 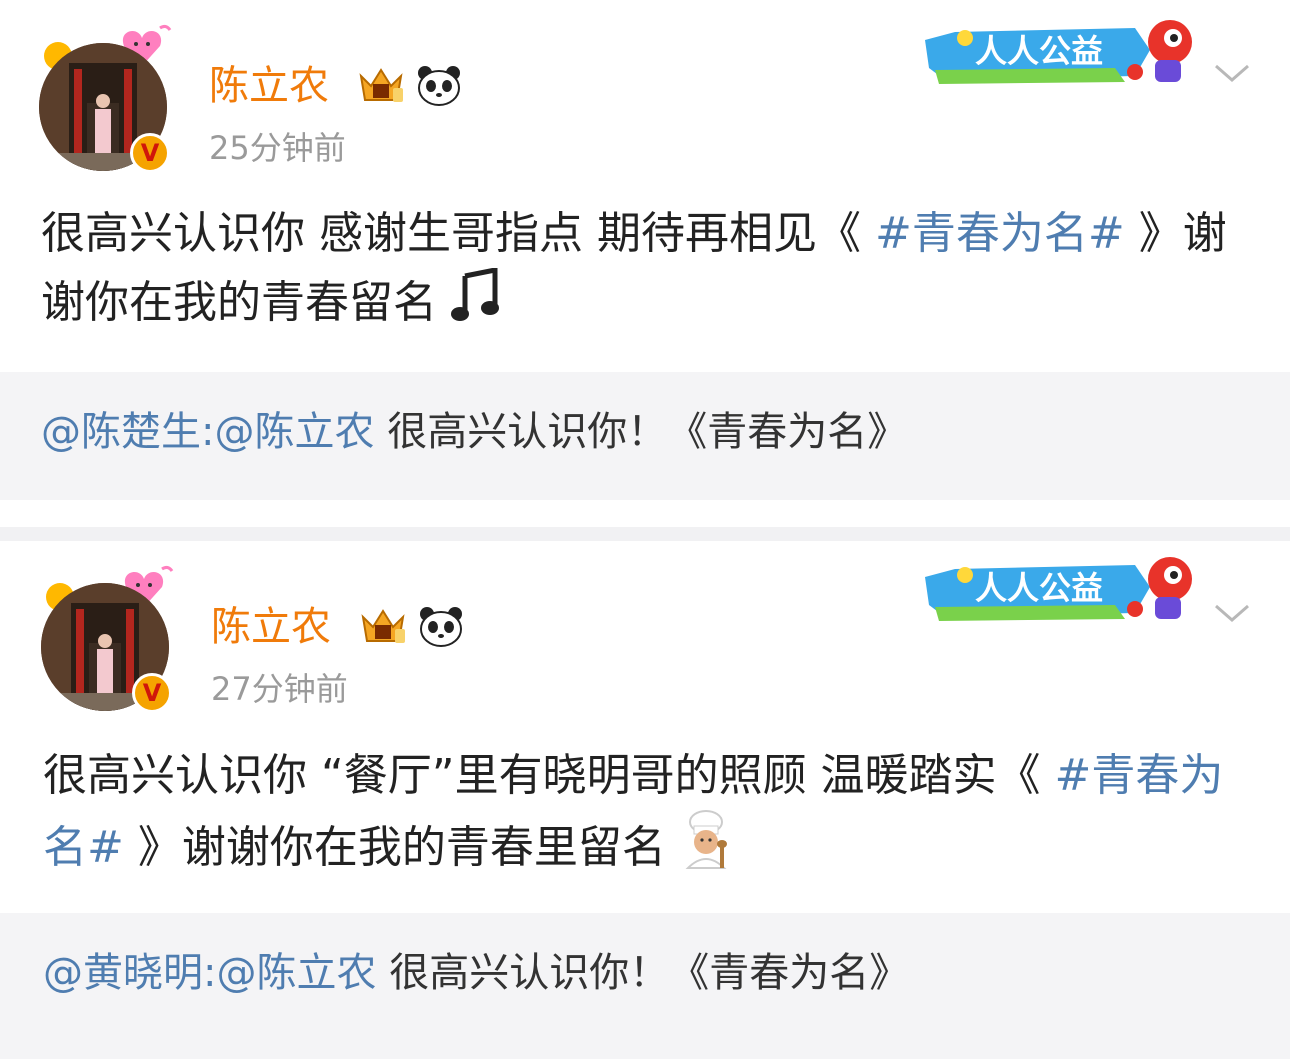 I want to click on repost-quote: @黄晓明:@陈立农 很高兴认识你！《青春为名》, so click(x=645, y=986).